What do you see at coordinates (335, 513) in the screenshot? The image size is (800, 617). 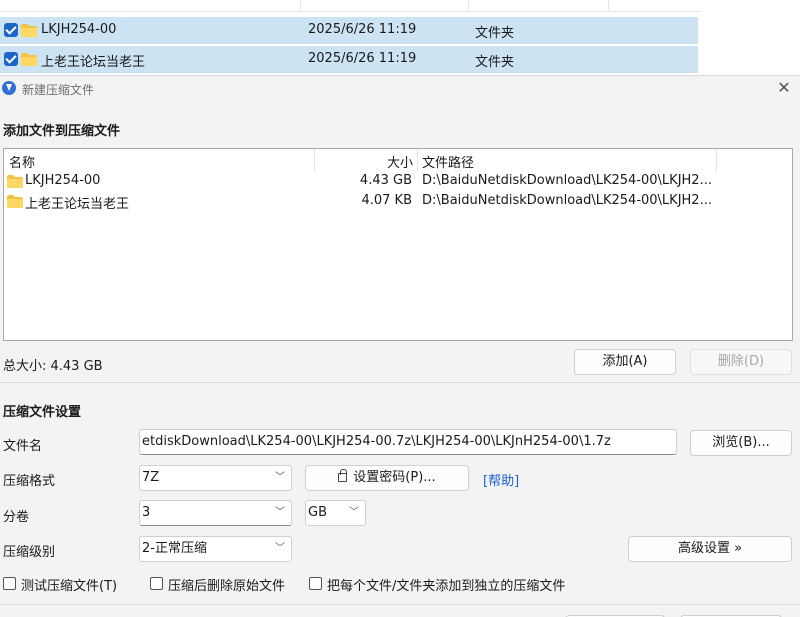 I see `split-unit-select: GB ﹀` at bounding box center [335, 513].